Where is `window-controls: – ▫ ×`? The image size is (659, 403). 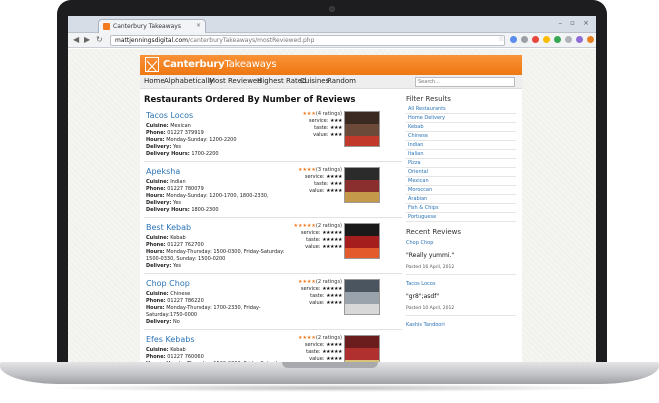 window-controls: – ▫ × is located at coordinates (575, 23).